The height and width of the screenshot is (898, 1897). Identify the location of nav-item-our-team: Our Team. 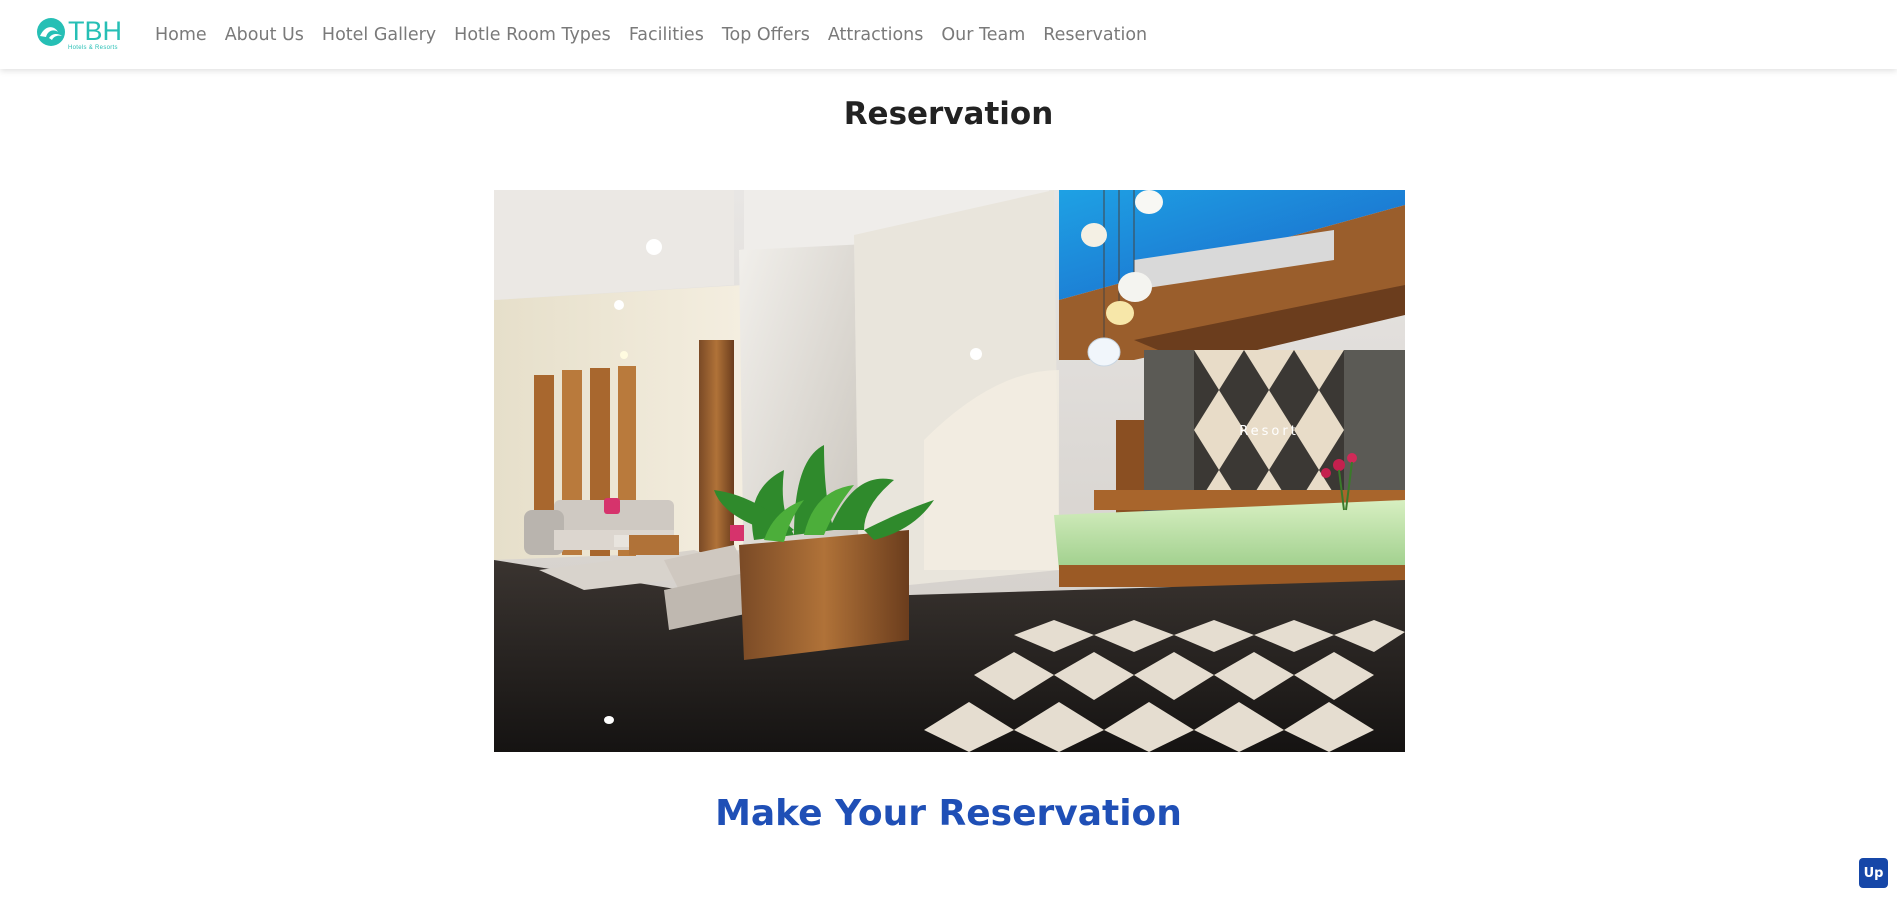
(983, 35).